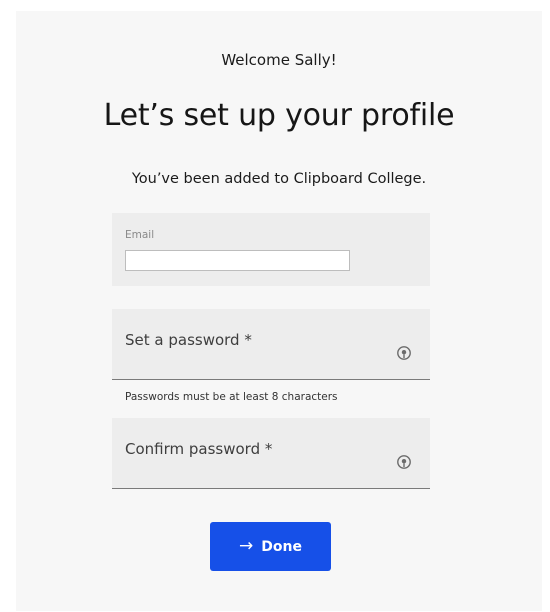  I want to click on email-label: Email, so click(140, 235).